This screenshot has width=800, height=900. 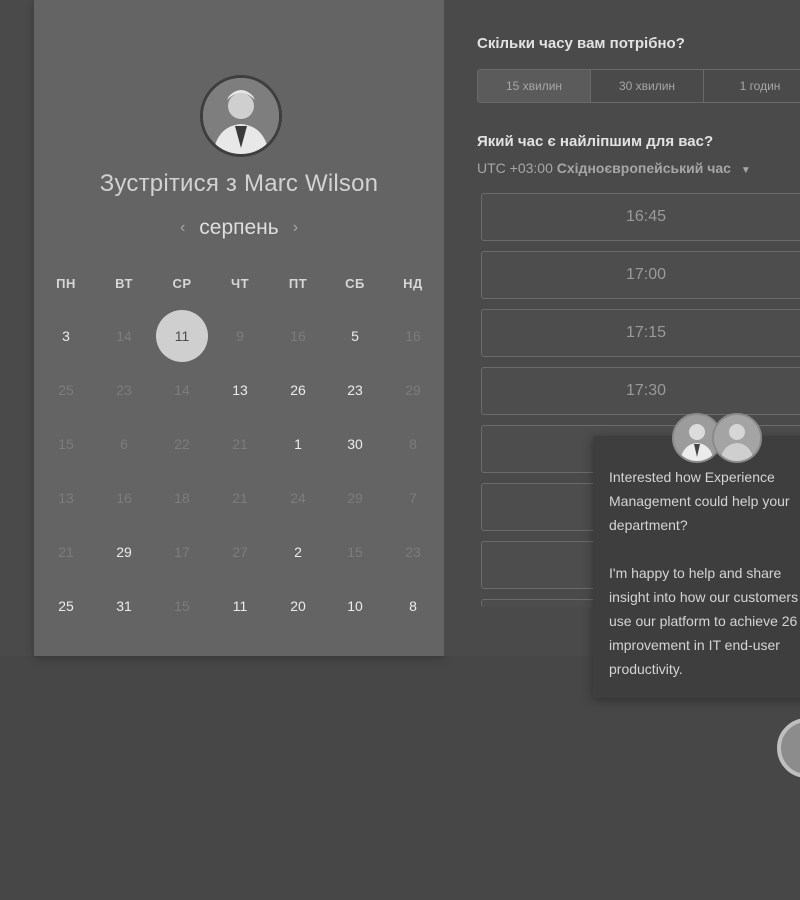 What do you see at coordinates (640, 275) in the screenshot?
I see `time-slot: 17:00` at bounding box center [640, 275].